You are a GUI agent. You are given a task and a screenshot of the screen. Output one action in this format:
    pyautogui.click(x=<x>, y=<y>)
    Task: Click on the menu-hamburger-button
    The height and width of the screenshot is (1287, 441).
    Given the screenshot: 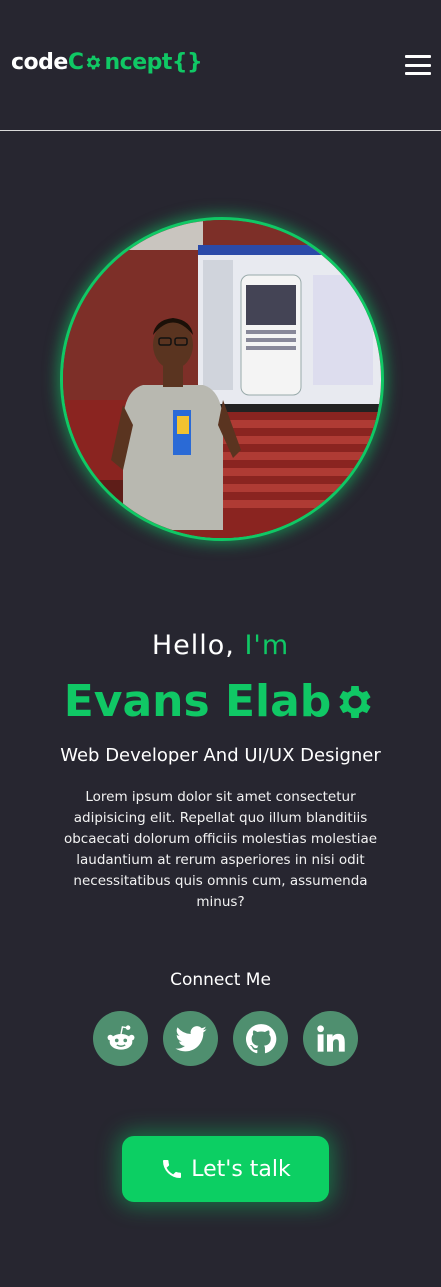 What is the action you would take?
    pyautogui.click(x=418, y=65)
    